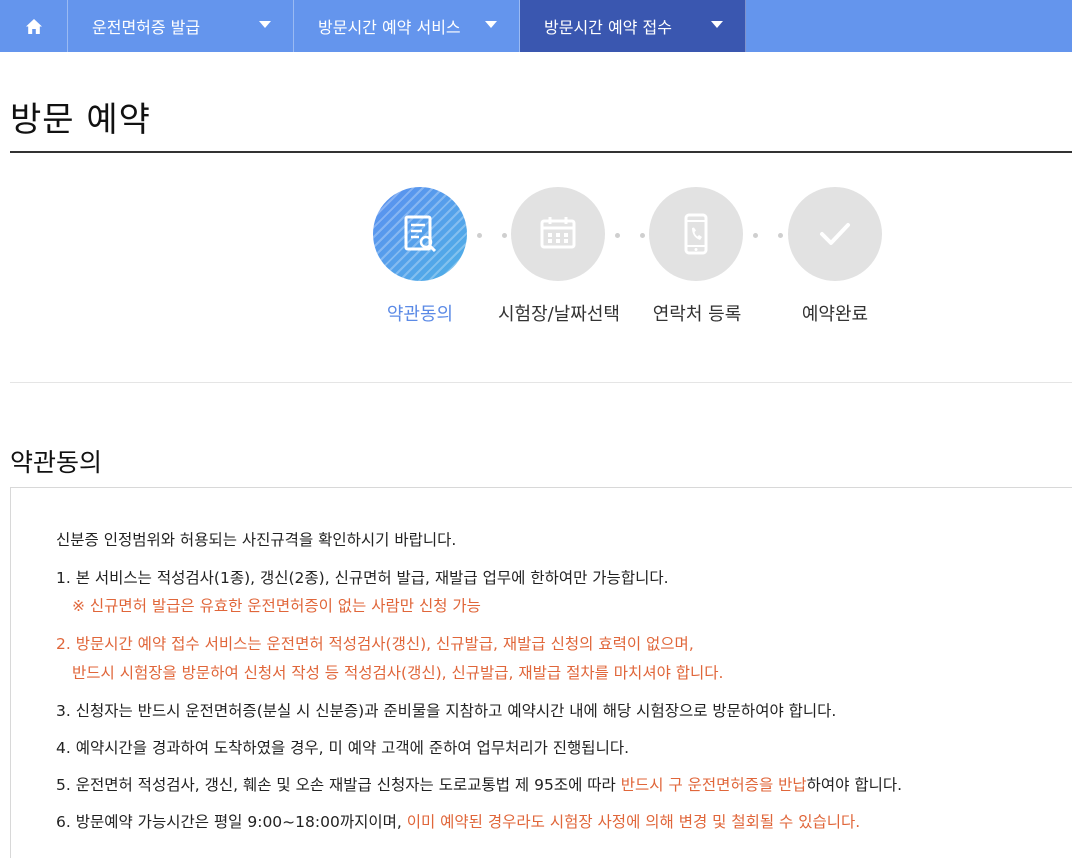 The image size is (1072, 858). I want to click on step-2-circle, so click(558, 234).